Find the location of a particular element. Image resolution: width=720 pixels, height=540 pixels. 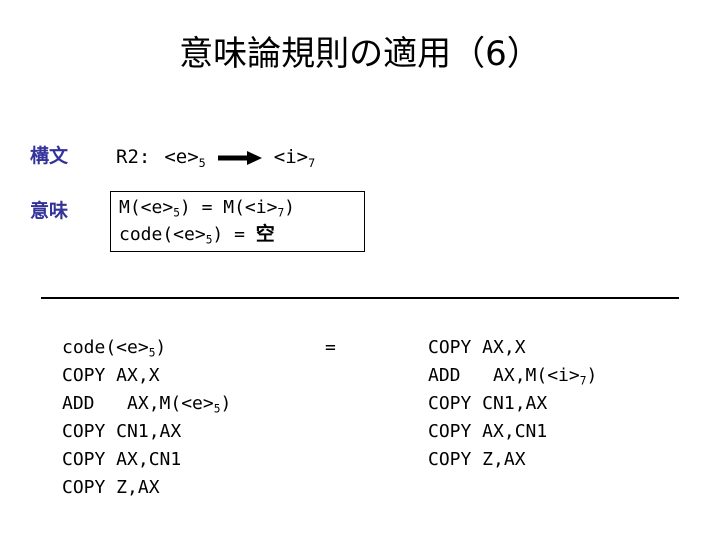

semantics-equation-meaning: M(<e>5) = M(<i>7) is located at coordinates (207, 208).